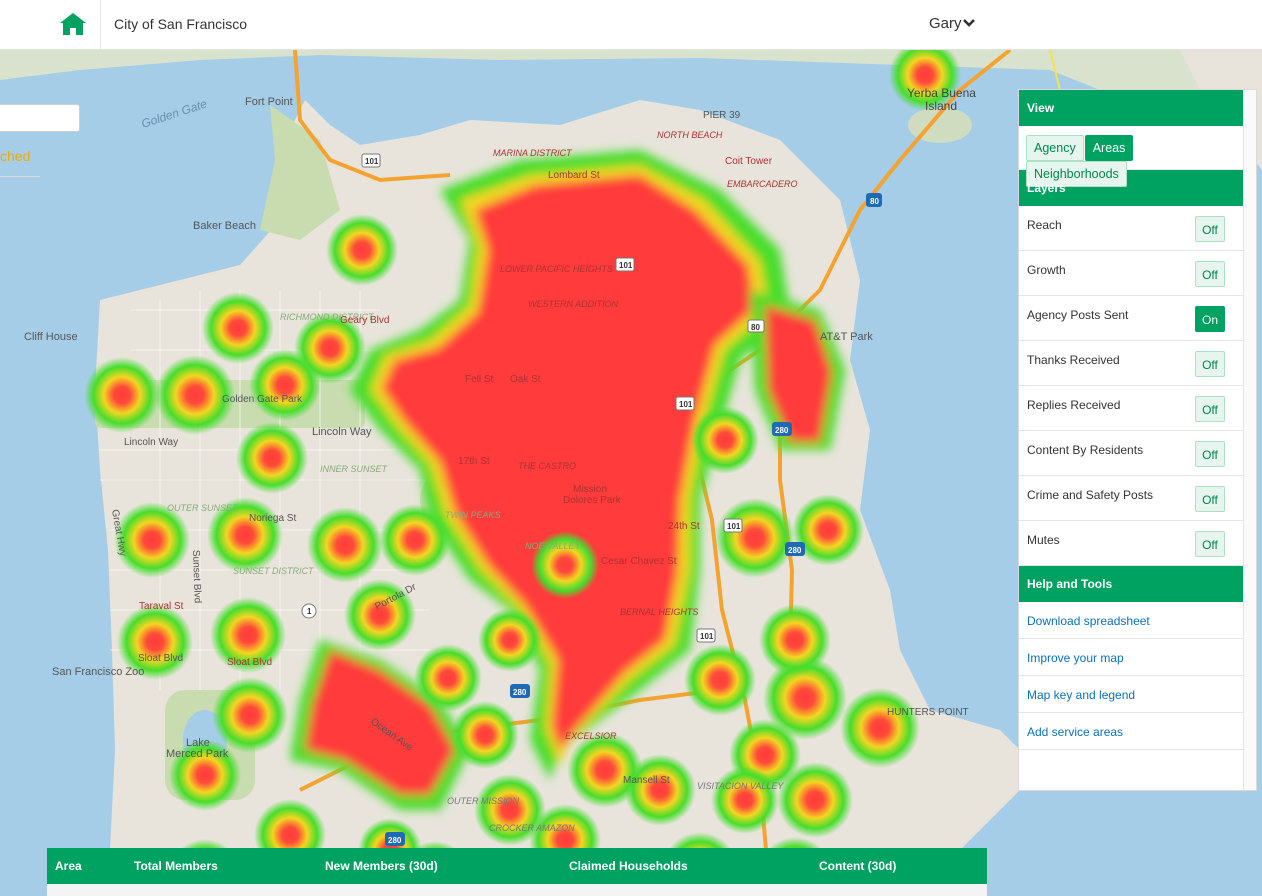 The image size is (1262, 896). Describe the element at coordinates (1249, 440) in the screenshot. I see `panel-scrollbar` at that location.